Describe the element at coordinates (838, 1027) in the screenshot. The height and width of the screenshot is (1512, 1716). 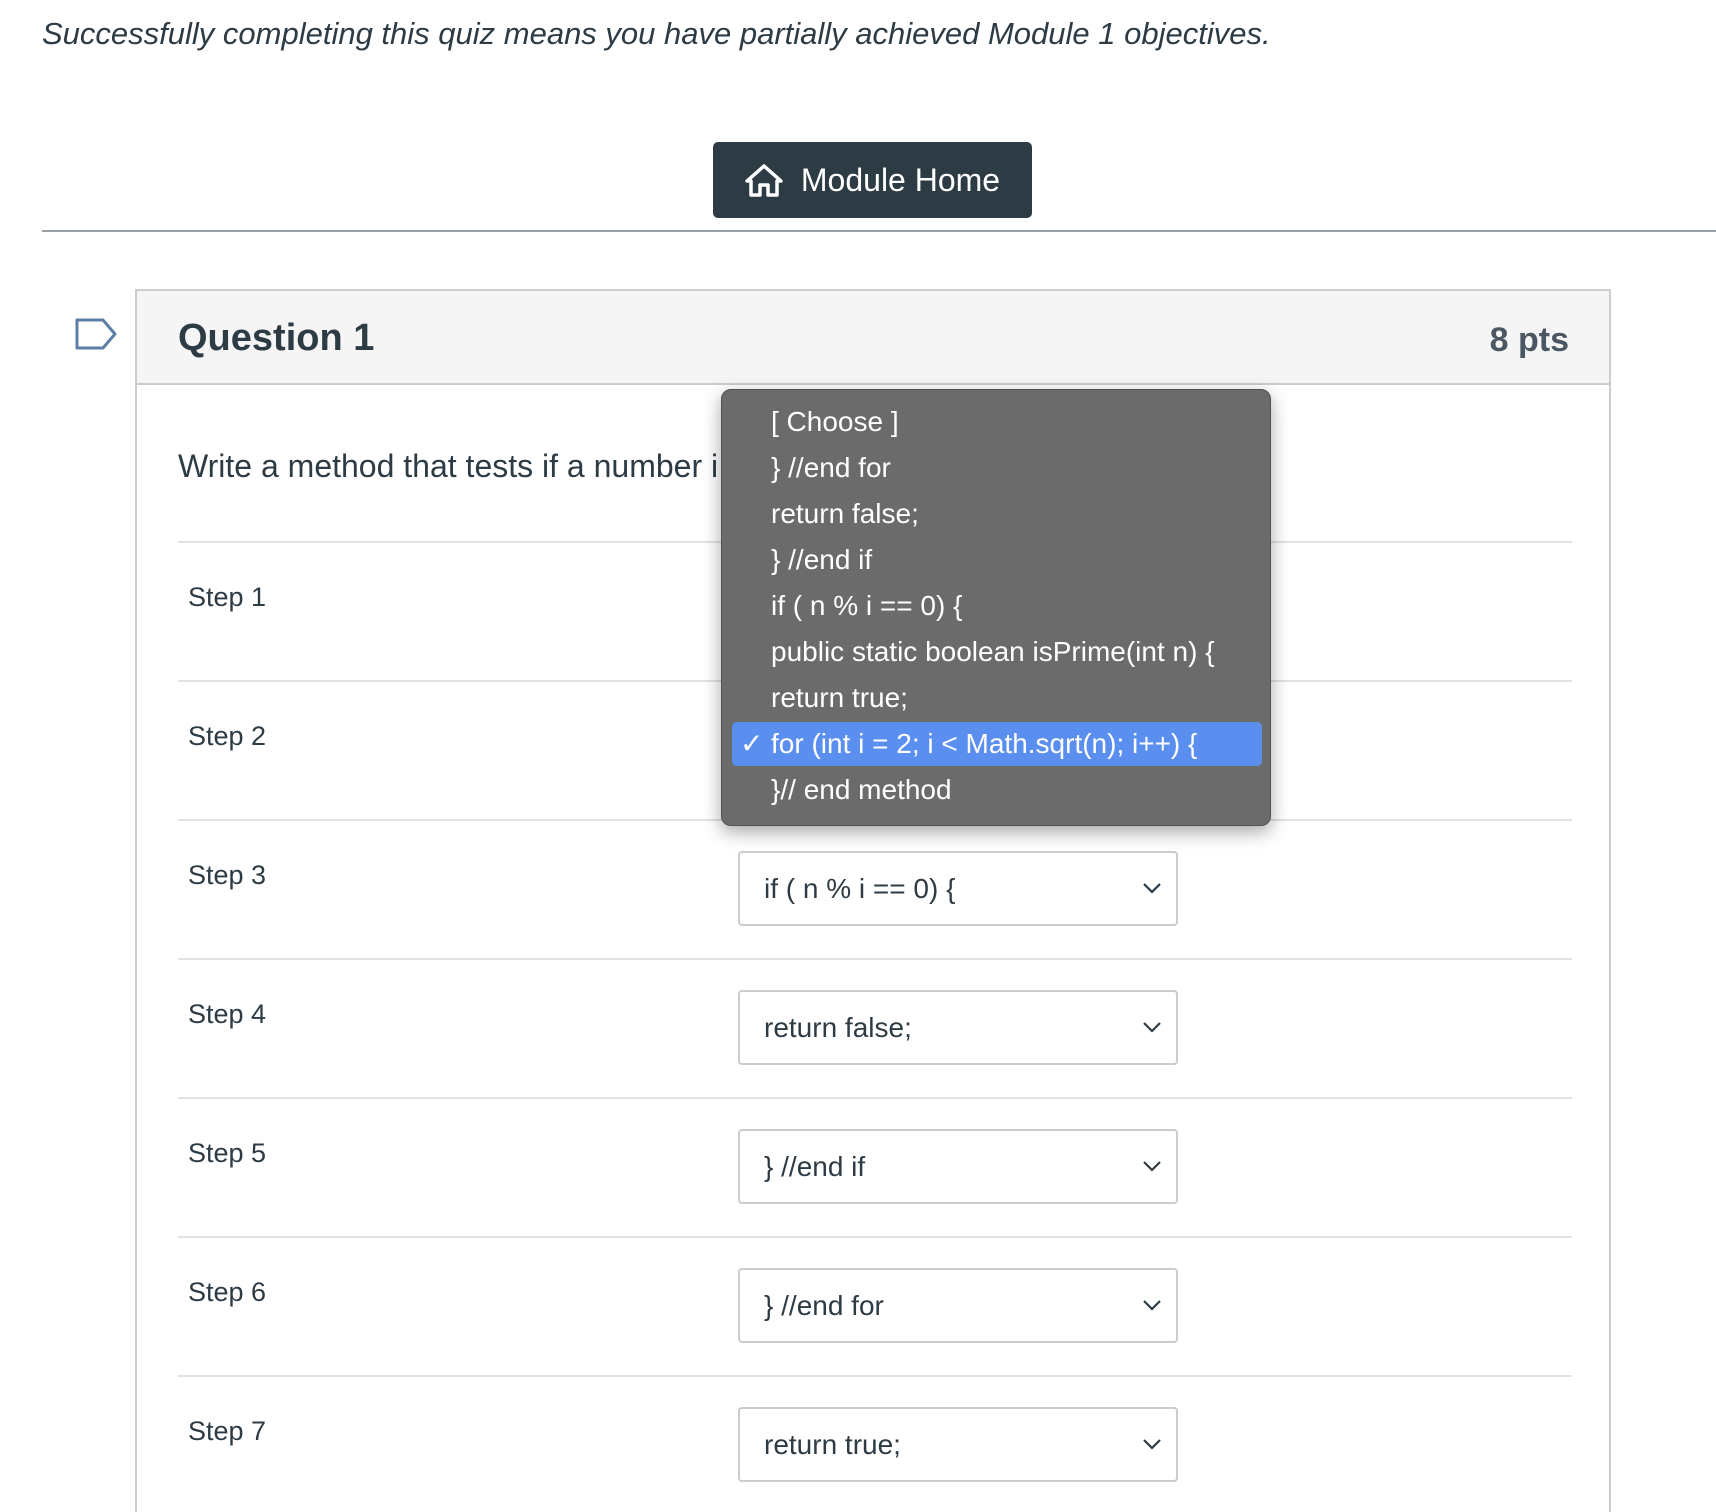
I see `select-value: return false;` at that location.